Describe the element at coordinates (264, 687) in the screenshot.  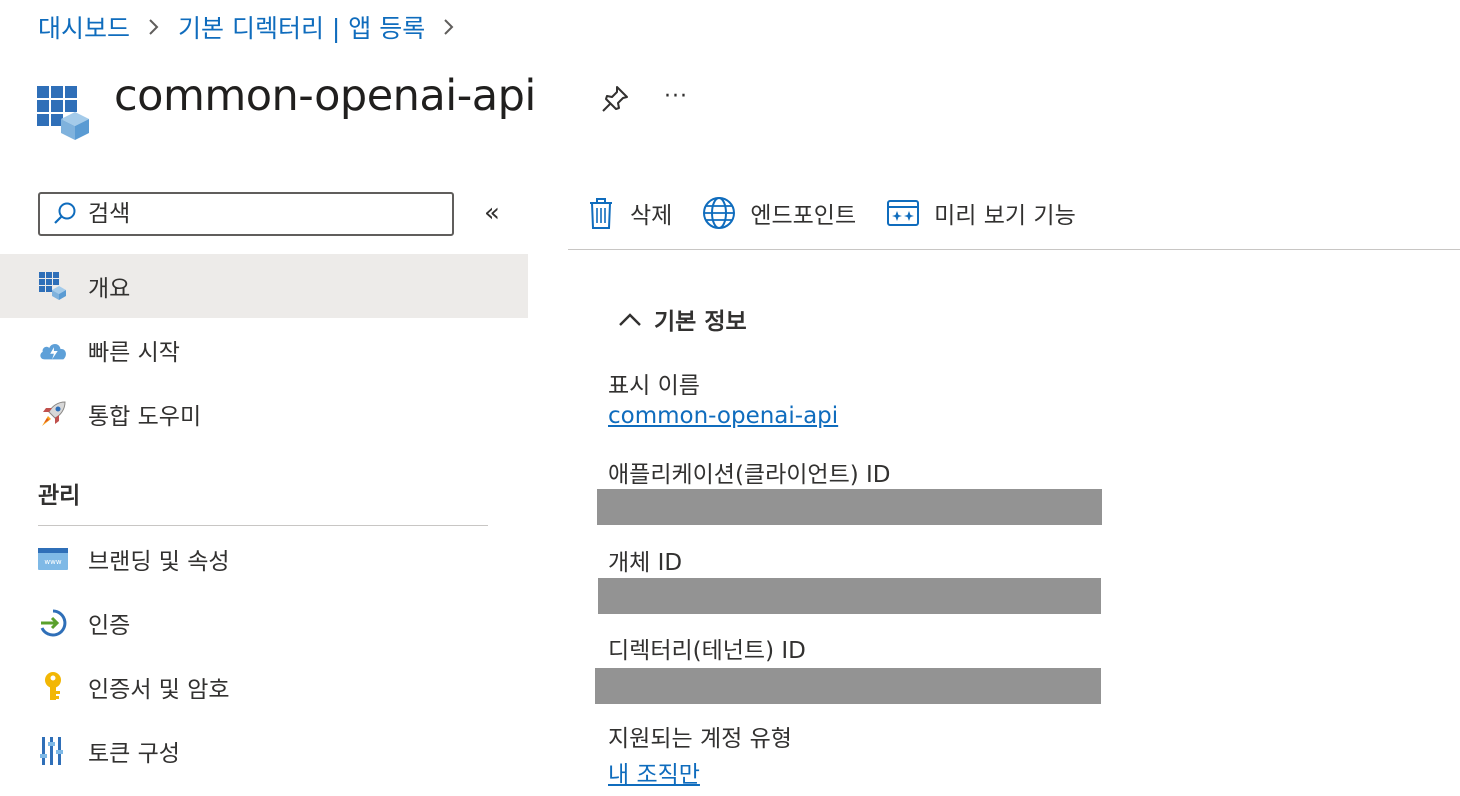
I see `sidebar-item-certificates-secrets: 인증서 및 암호` at that location.